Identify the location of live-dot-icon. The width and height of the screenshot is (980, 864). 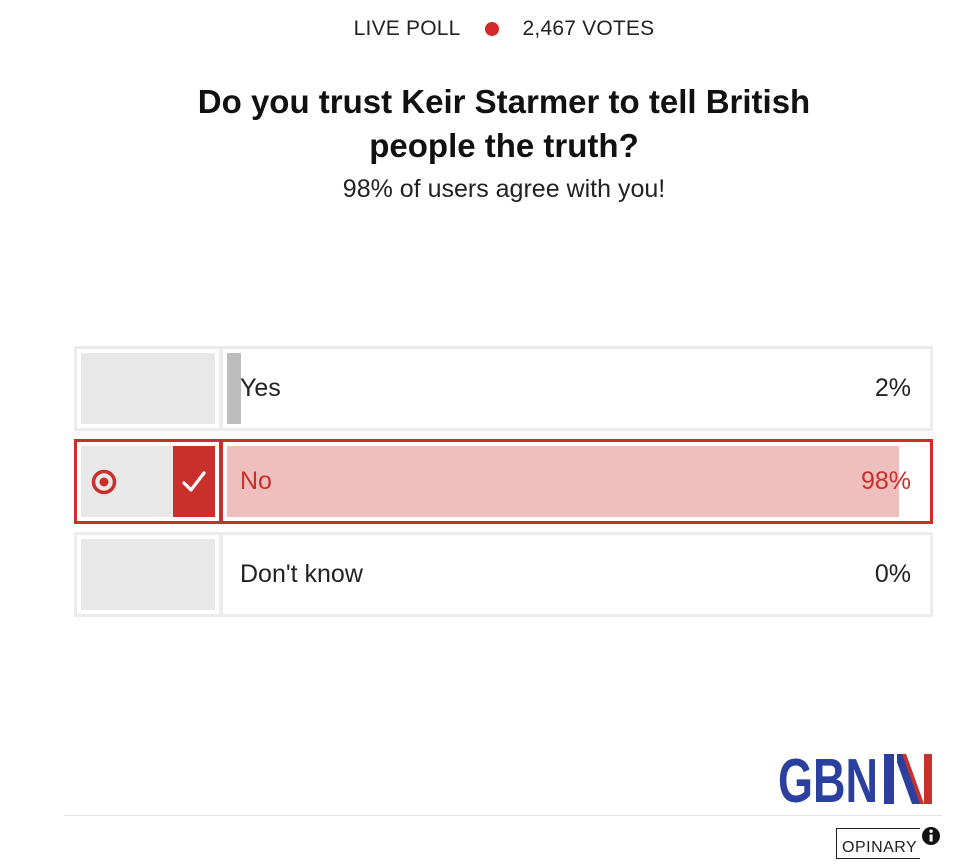
(491, 29).